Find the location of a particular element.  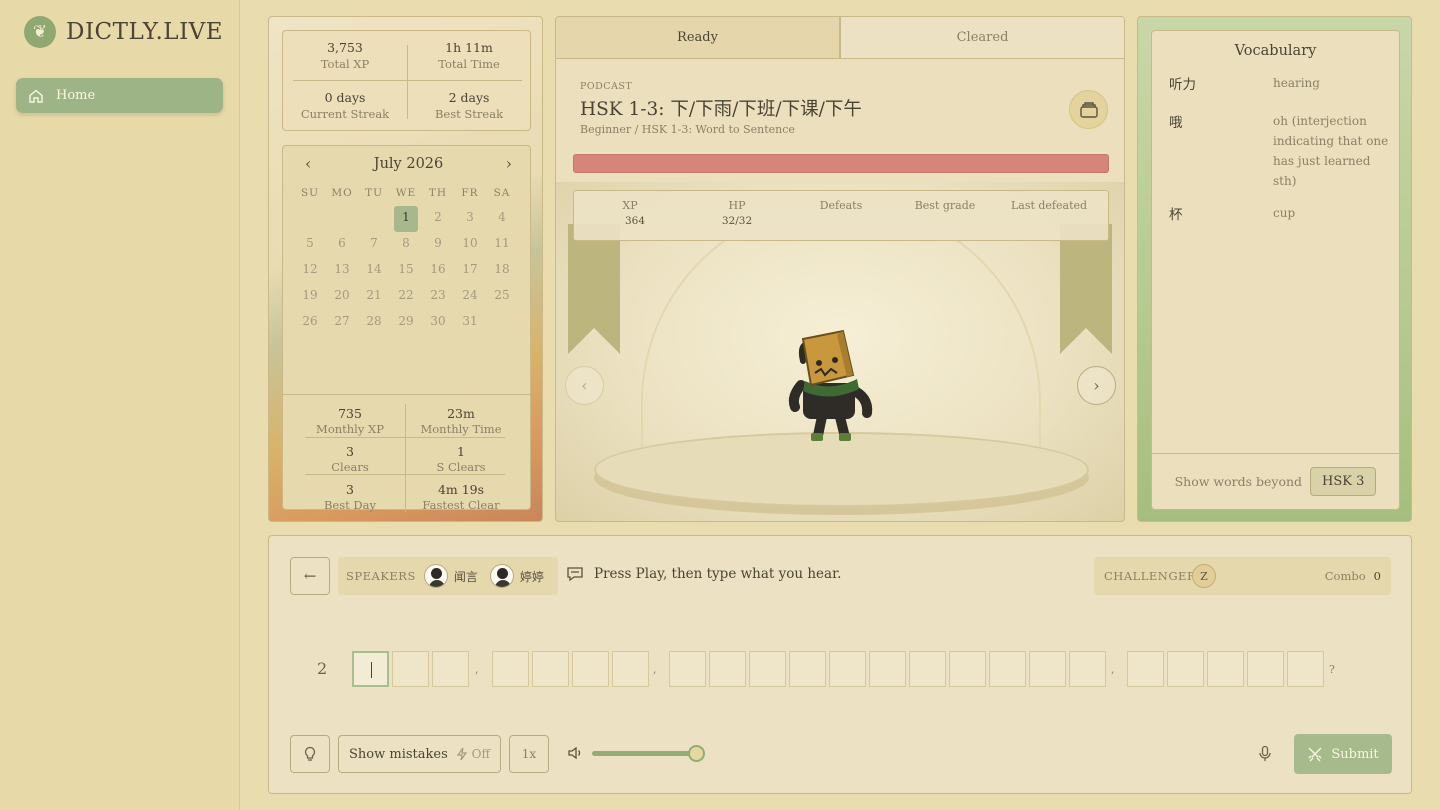

weekday-label: WE is located at coordinates (406, 193).